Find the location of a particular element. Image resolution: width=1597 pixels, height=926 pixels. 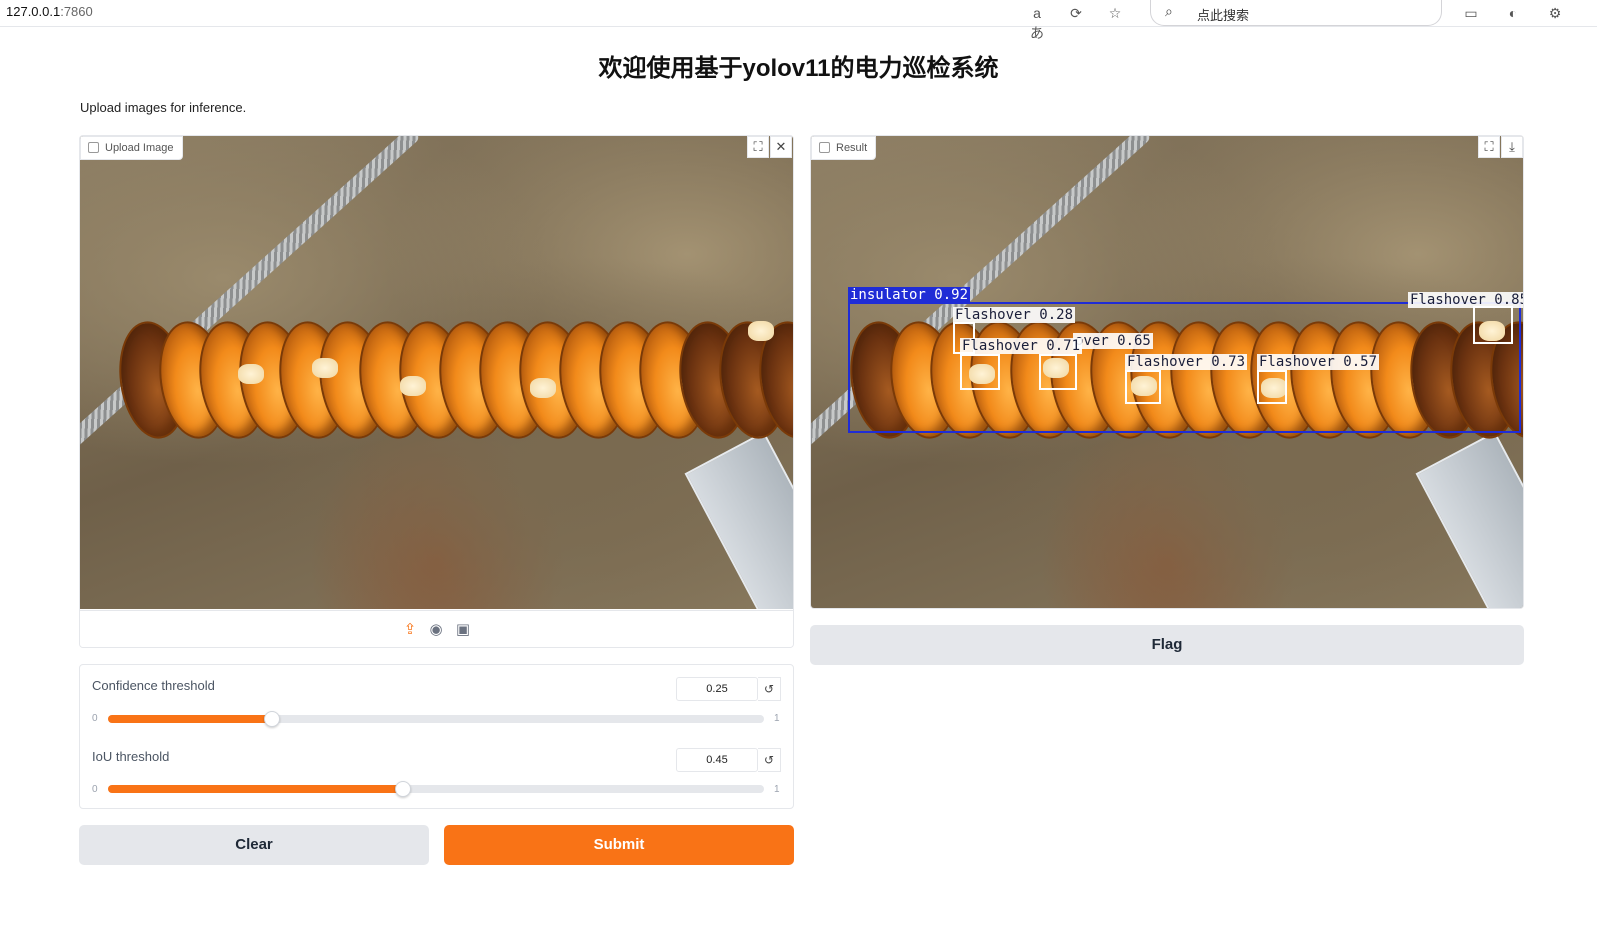

screenshot-icon: ▭ is located at coordinates (1471, 13).